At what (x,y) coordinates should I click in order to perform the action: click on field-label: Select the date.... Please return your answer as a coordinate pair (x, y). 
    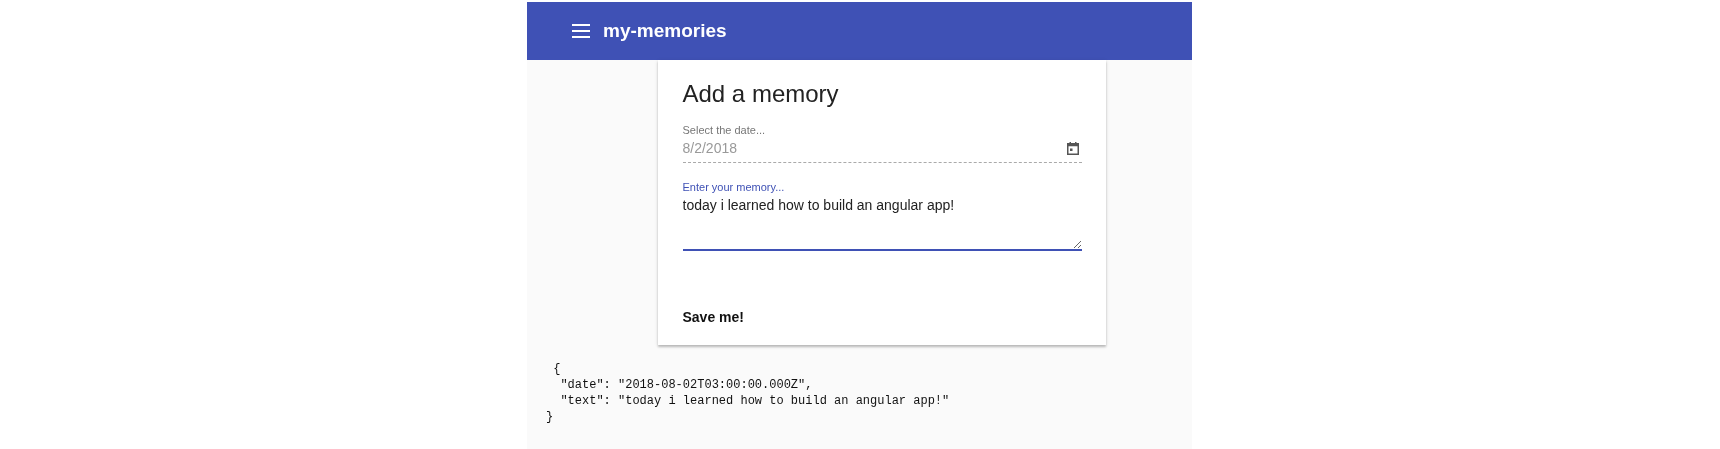
    Looking at the image, I should click on (724, 130).